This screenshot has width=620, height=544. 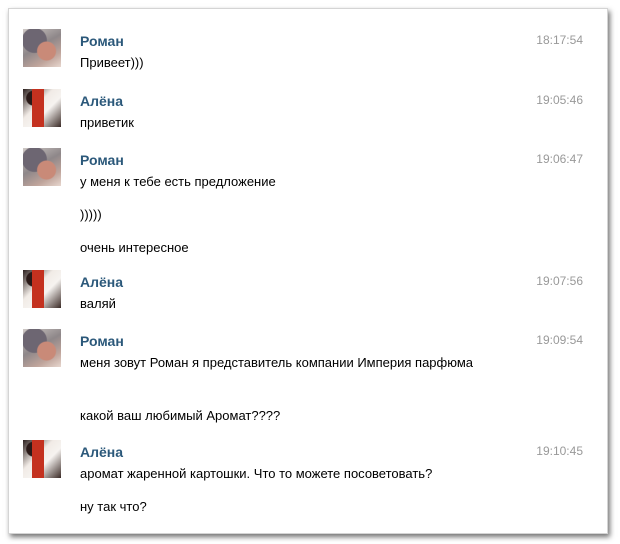 I want to click on message-time: 19:07:56, so click(x=559, y=281).